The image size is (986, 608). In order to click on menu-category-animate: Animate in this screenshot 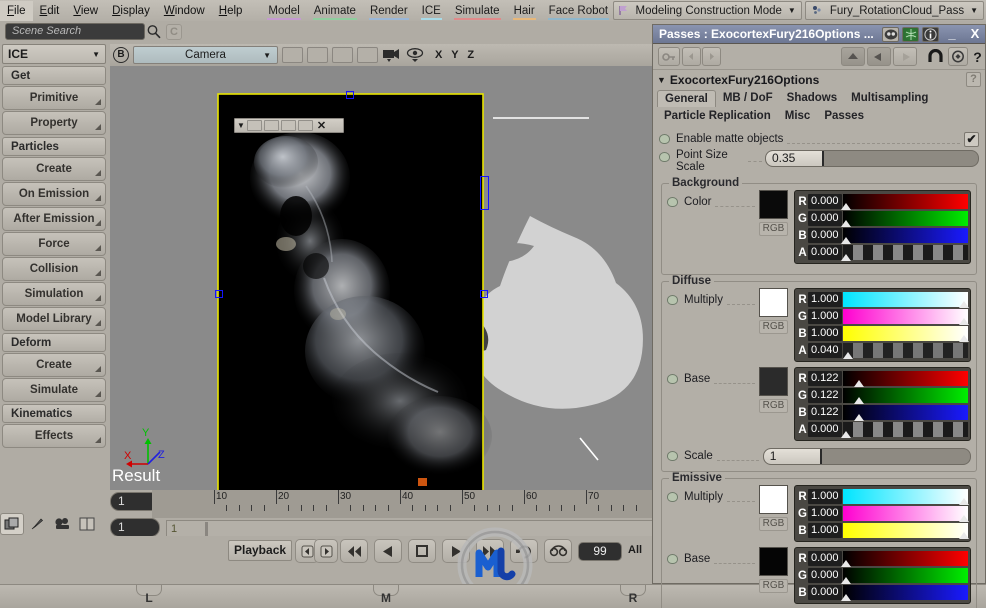, I will do `click(335, 11)`.